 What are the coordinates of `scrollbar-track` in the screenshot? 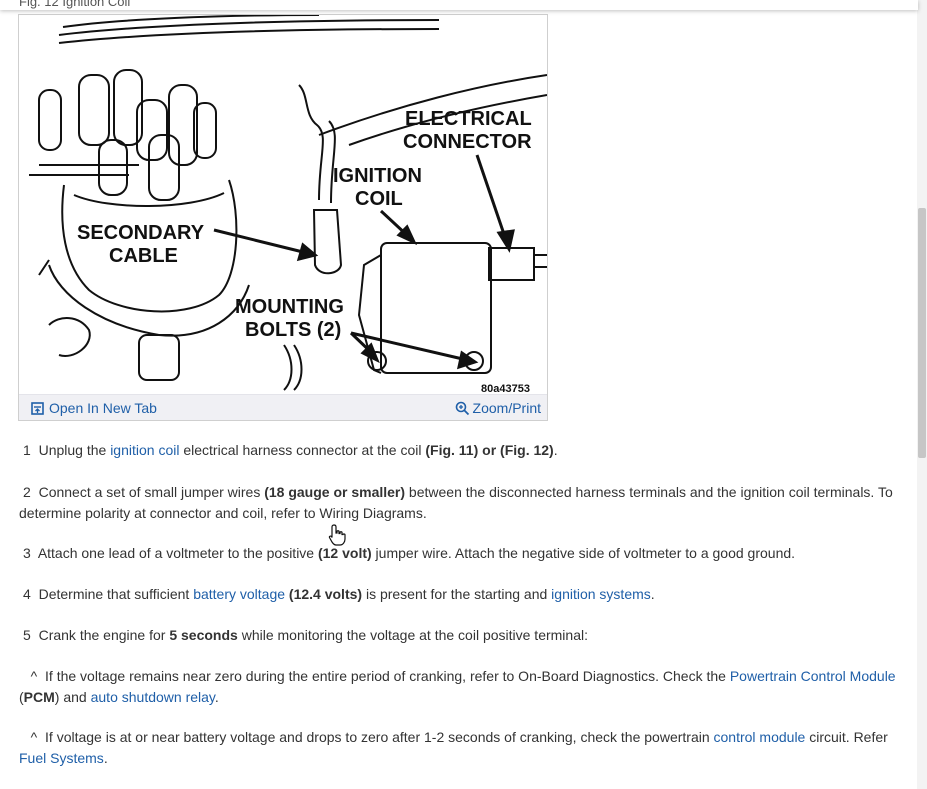 It's located at (922, 394).